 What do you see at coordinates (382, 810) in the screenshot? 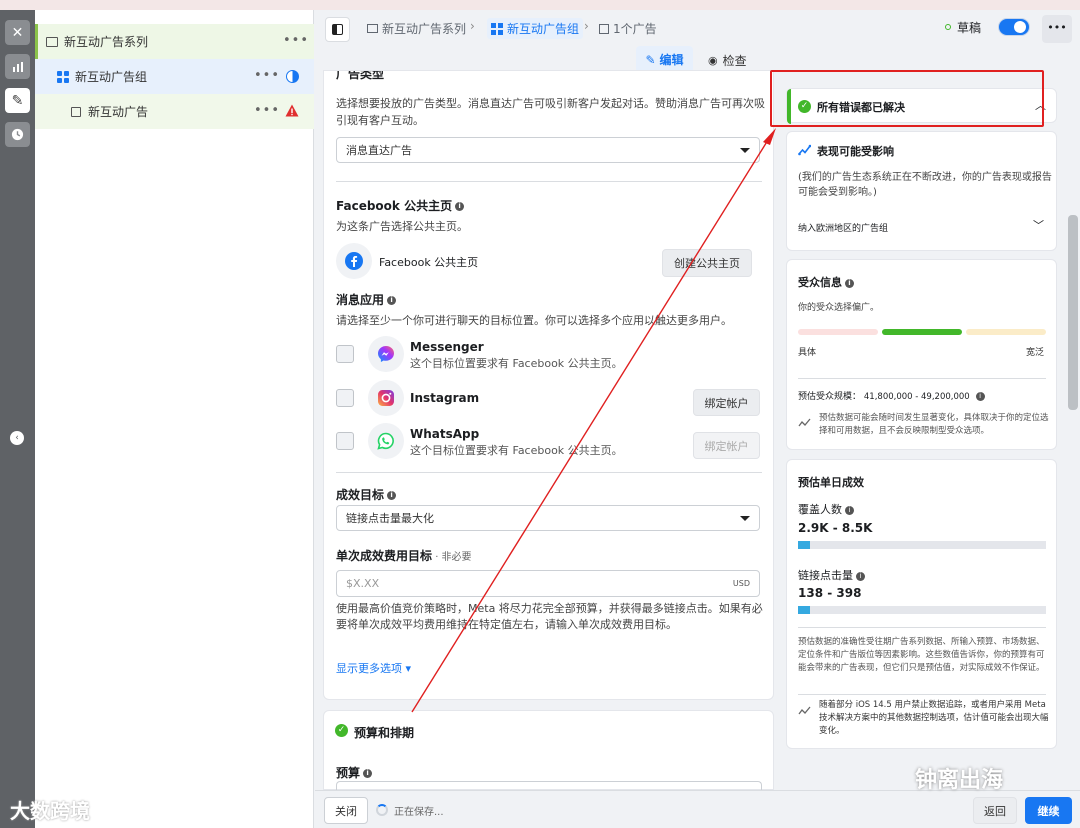
I see `loading-spinner-icon` at bounding box center [382, 810].